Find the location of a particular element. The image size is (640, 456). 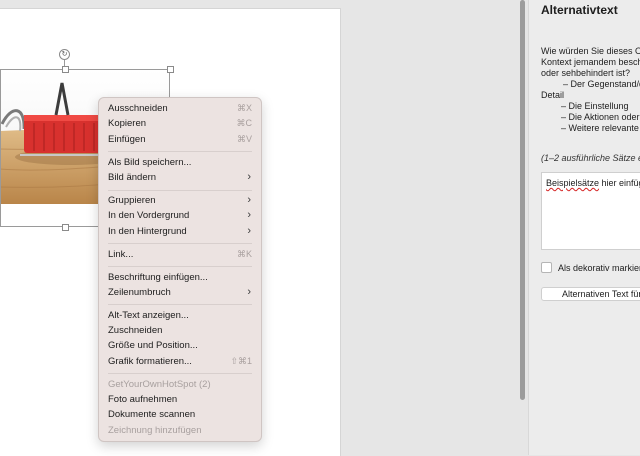

menu-item-foto-aufnehmen: Foto aufnehmen is located at coordinates (180, 400).